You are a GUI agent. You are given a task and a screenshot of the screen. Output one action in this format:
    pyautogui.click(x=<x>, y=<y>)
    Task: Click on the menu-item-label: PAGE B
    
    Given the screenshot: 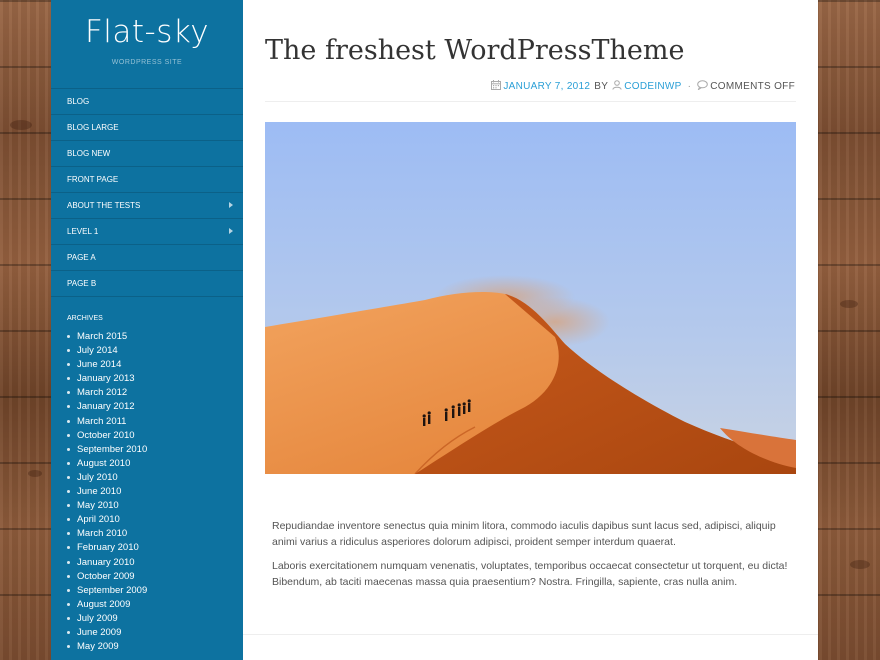 What is the action you would take?
    pyautogui.click(x=82, y=283)
    